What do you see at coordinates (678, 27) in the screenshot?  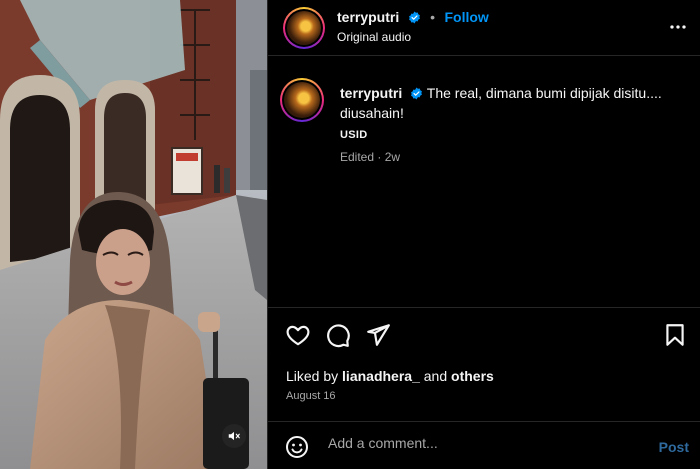 I see `more-options-icon` at bounding box center [678, 27].